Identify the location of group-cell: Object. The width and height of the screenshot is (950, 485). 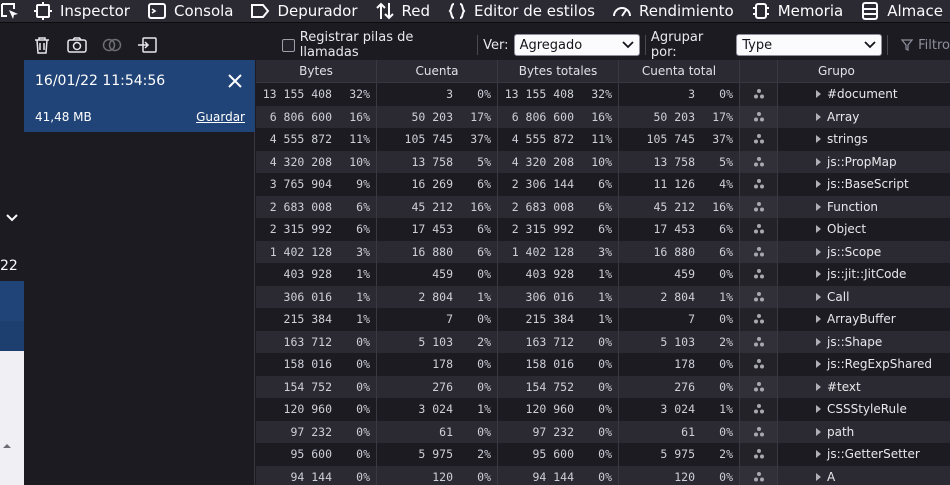
(864, 229).